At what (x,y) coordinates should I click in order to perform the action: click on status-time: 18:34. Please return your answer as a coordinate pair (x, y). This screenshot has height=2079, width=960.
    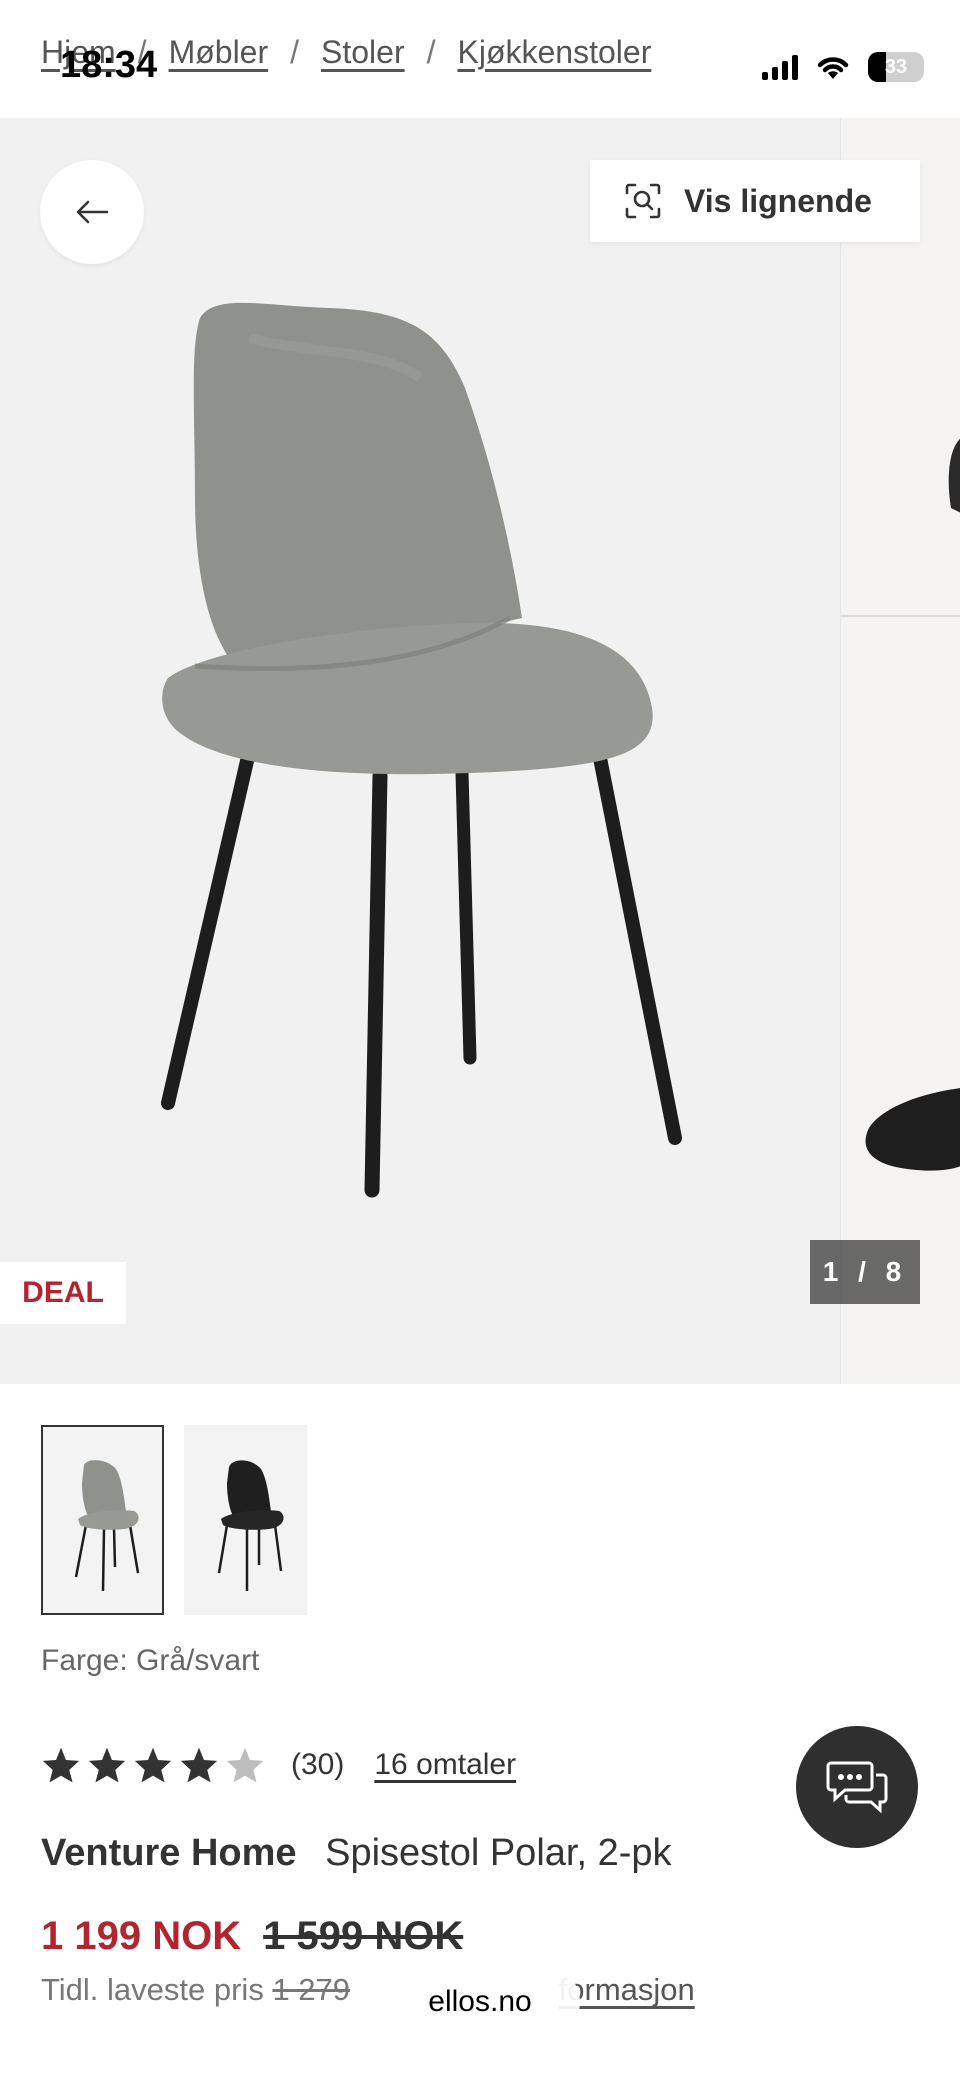
    Looking at the image, I should click on (109, 65).